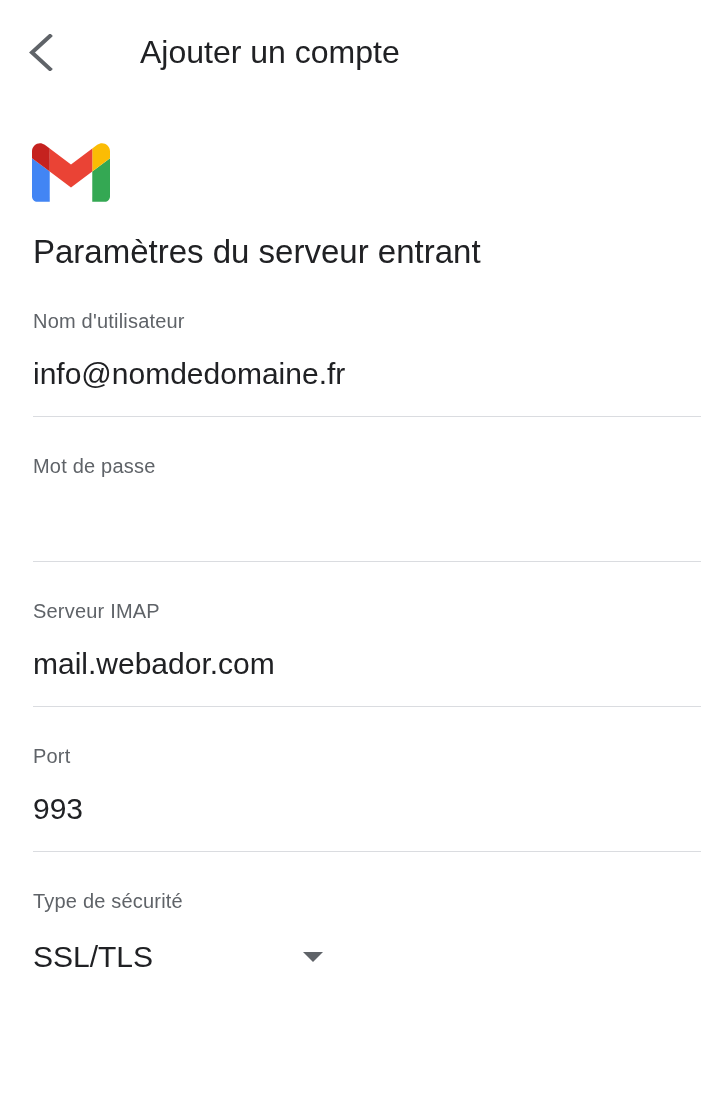  What do you see at coordinates (178, 957) in the screenshot?
I see `security-type-dropdown: SSL/TLS` at bounding box center [178, 957].